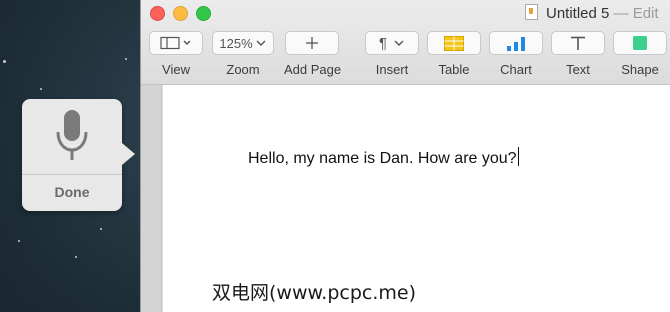 This screenshot has height=312, width=670. I want to click on text-tool: Text, so click(578, 54).